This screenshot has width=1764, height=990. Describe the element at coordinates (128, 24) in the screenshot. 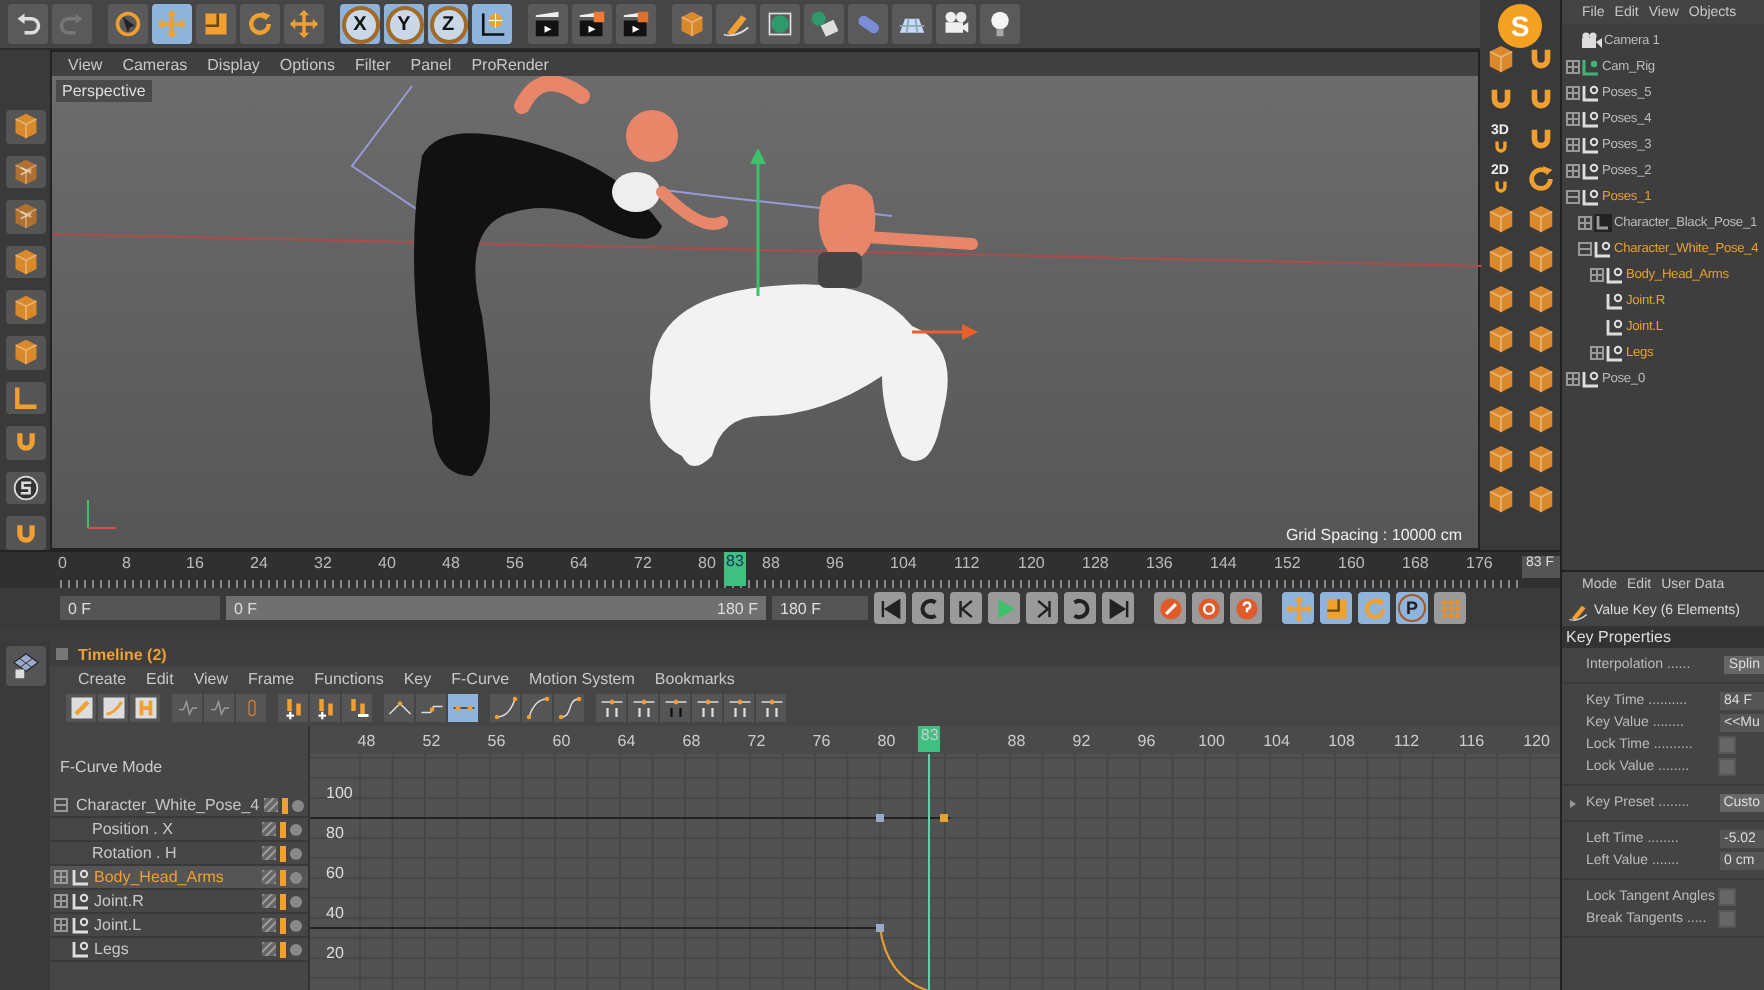

I see `select-cursor-button` at that location.